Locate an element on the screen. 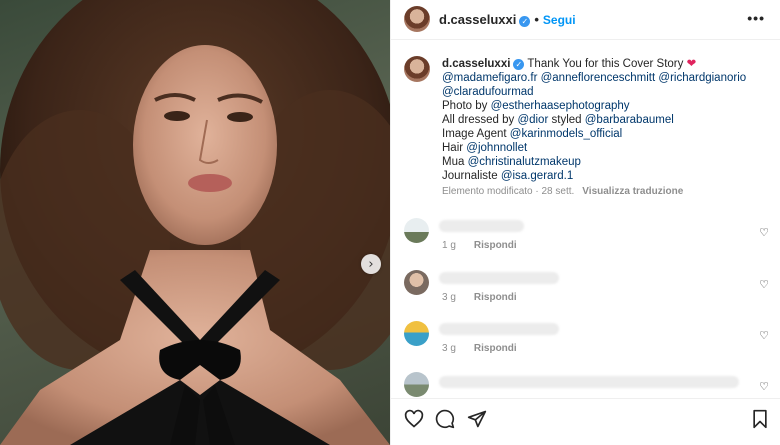  comment-time: 1 g is located at coordinates (449, 245).